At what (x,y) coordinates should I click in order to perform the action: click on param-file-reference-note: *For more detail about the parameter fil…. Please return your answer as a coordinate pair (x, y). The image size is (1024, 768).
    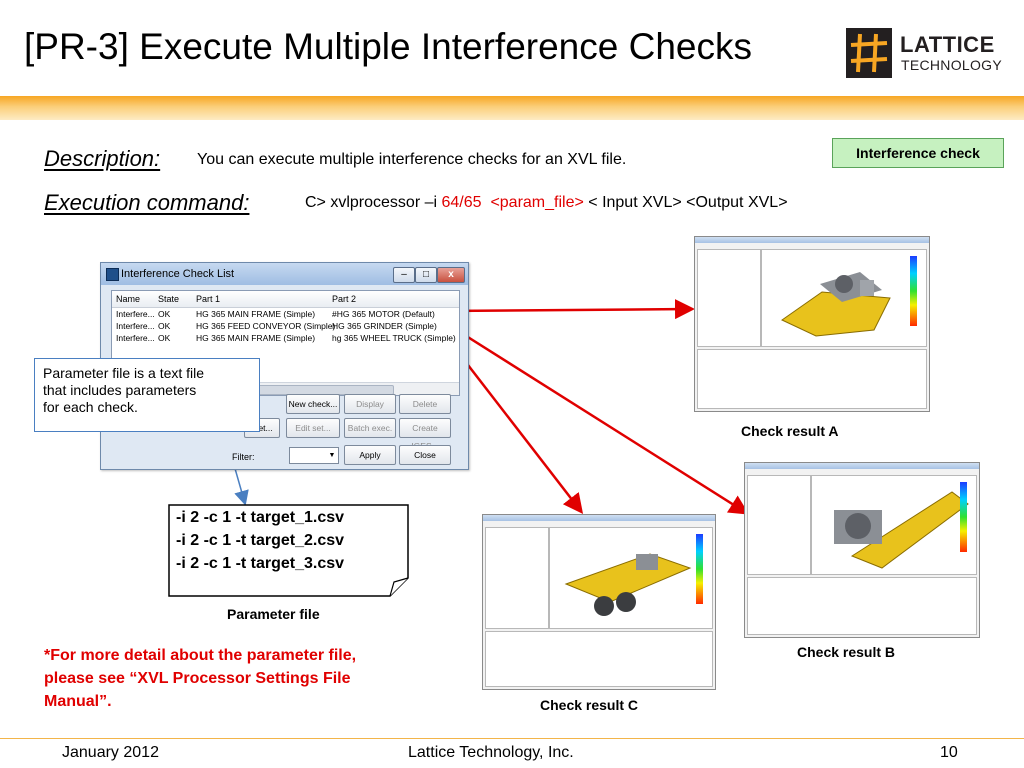
    Looking at the image, I should click on (200, 678).